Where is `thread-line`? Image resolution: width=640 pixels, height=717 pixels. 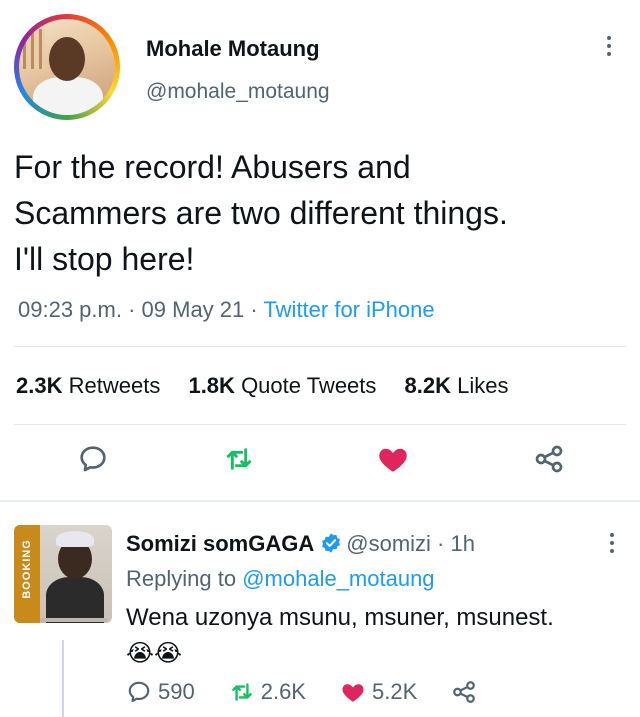
thread-line is located at coordinates (63, 678).